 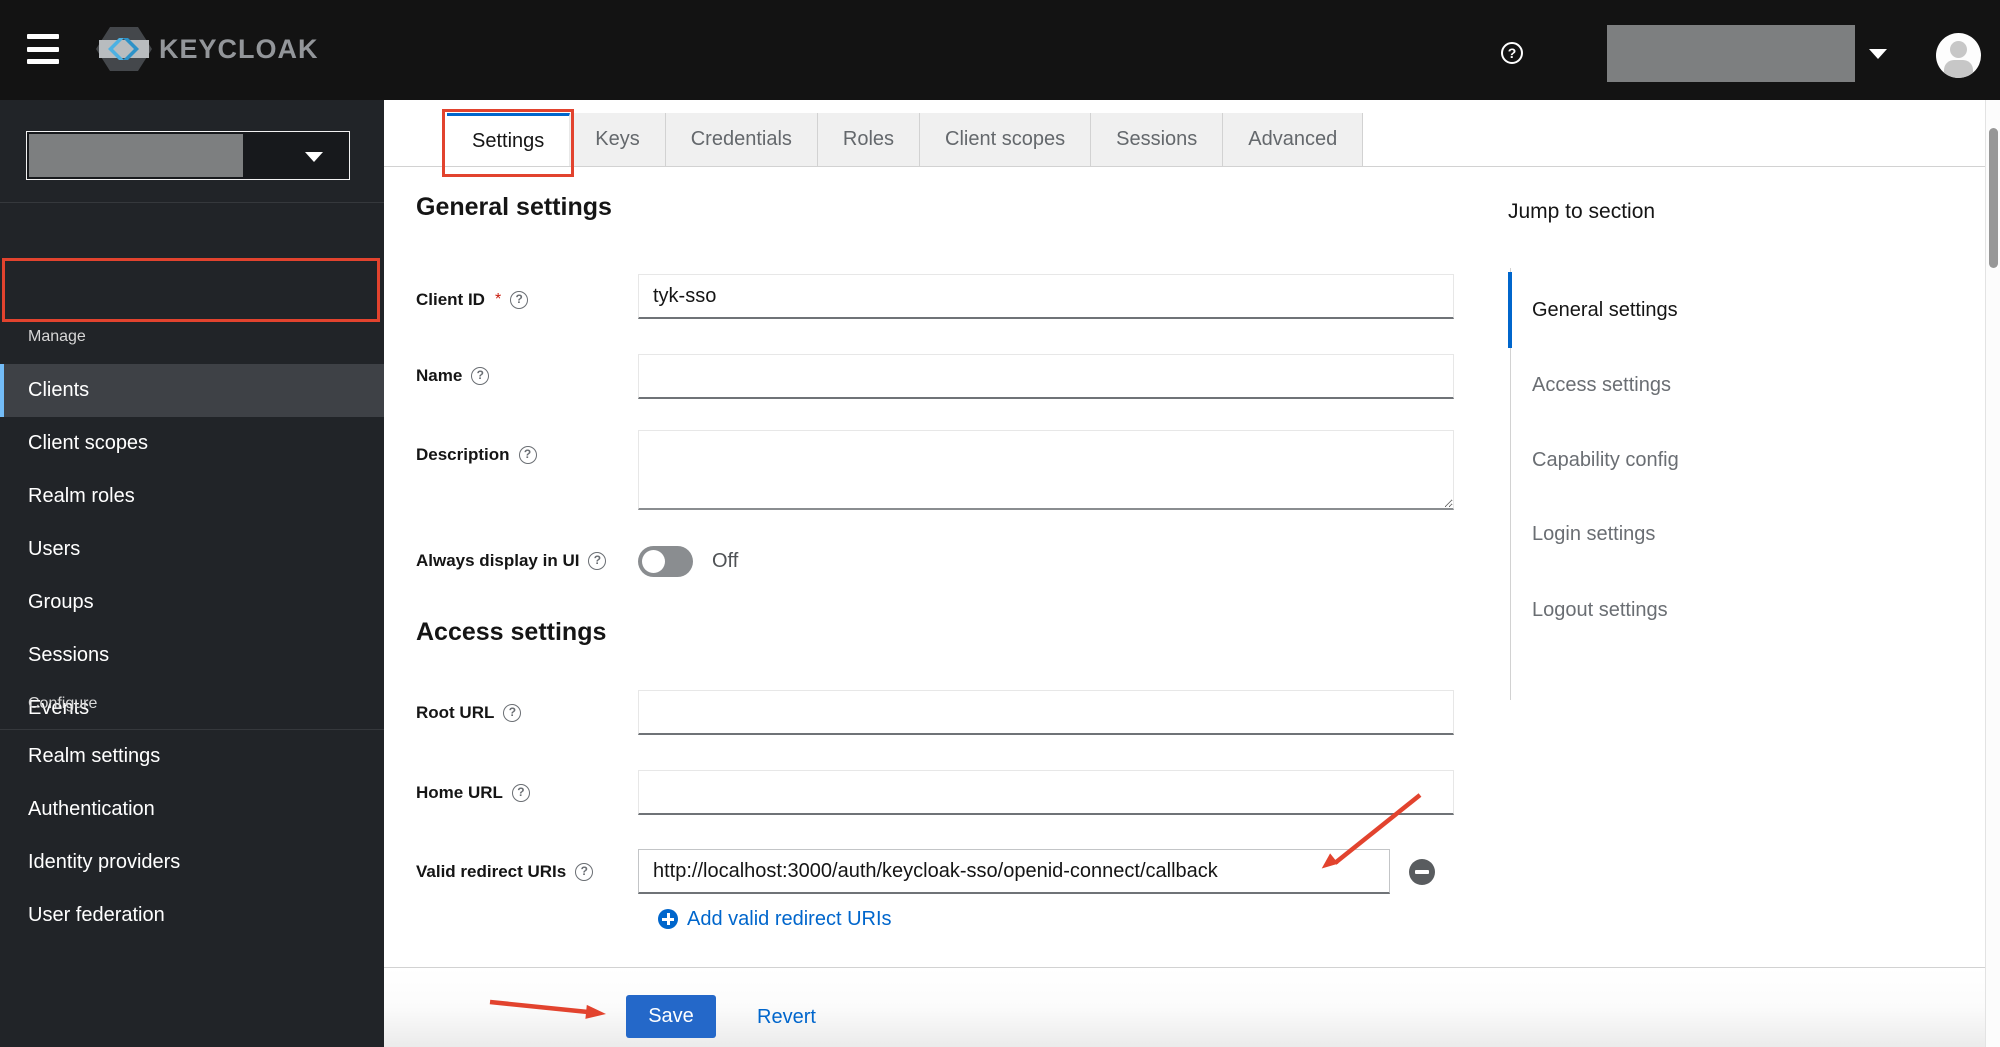 I want to click on sidebar-item-realm-settings: Realm settings, so click(x=192, y=756).